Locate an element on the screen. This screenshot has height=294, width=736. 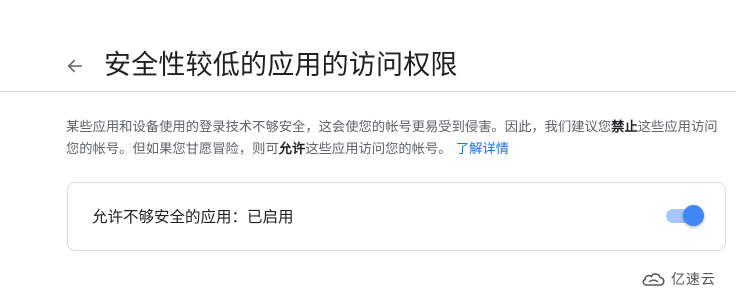
less-secure-apps-label: 允许不够安全的应用：已启用 is located at coordinates (193, 217).